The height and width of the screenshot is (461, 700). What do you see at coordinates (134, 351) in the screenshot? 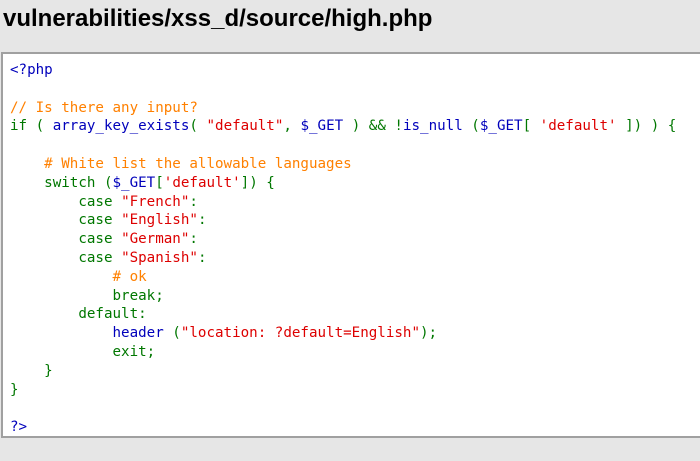
I see `exit-statement: exit;` at bounding box center [134, 351].